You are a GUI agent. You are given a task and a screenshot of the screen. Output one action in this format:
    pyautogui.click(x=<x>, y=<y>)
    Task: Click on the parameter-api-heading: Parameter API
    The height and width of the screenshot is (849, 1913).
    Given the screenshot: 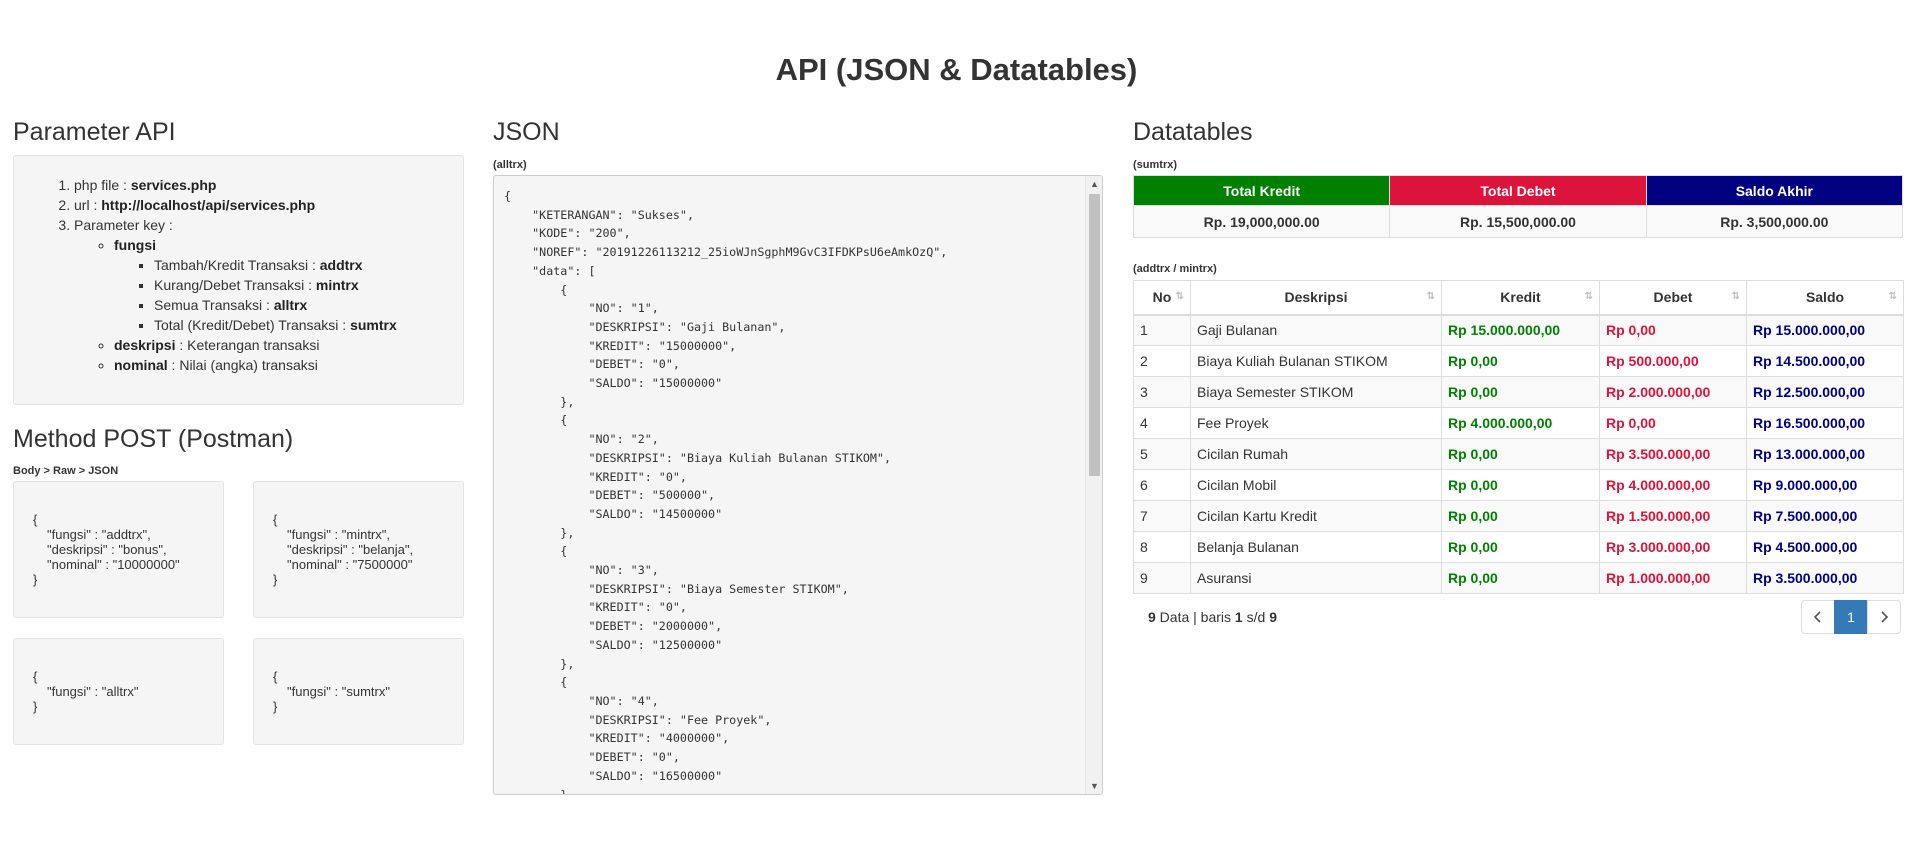 What is the action you would take?
    pyautogui.click(x=94, y=132)
    